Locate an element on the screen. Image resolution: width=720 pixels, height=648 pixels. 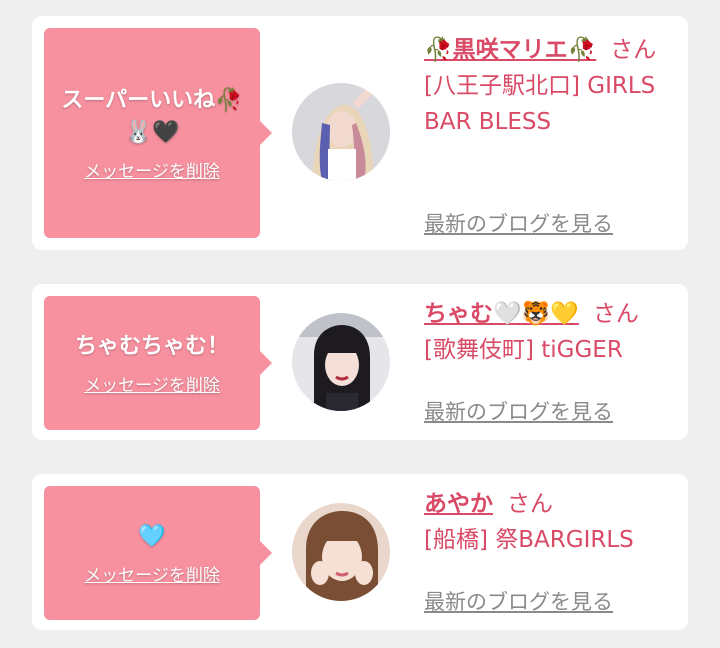
message-text: スーパーいいね🥀 🐰🖤 is located at coordinates (151, 117).